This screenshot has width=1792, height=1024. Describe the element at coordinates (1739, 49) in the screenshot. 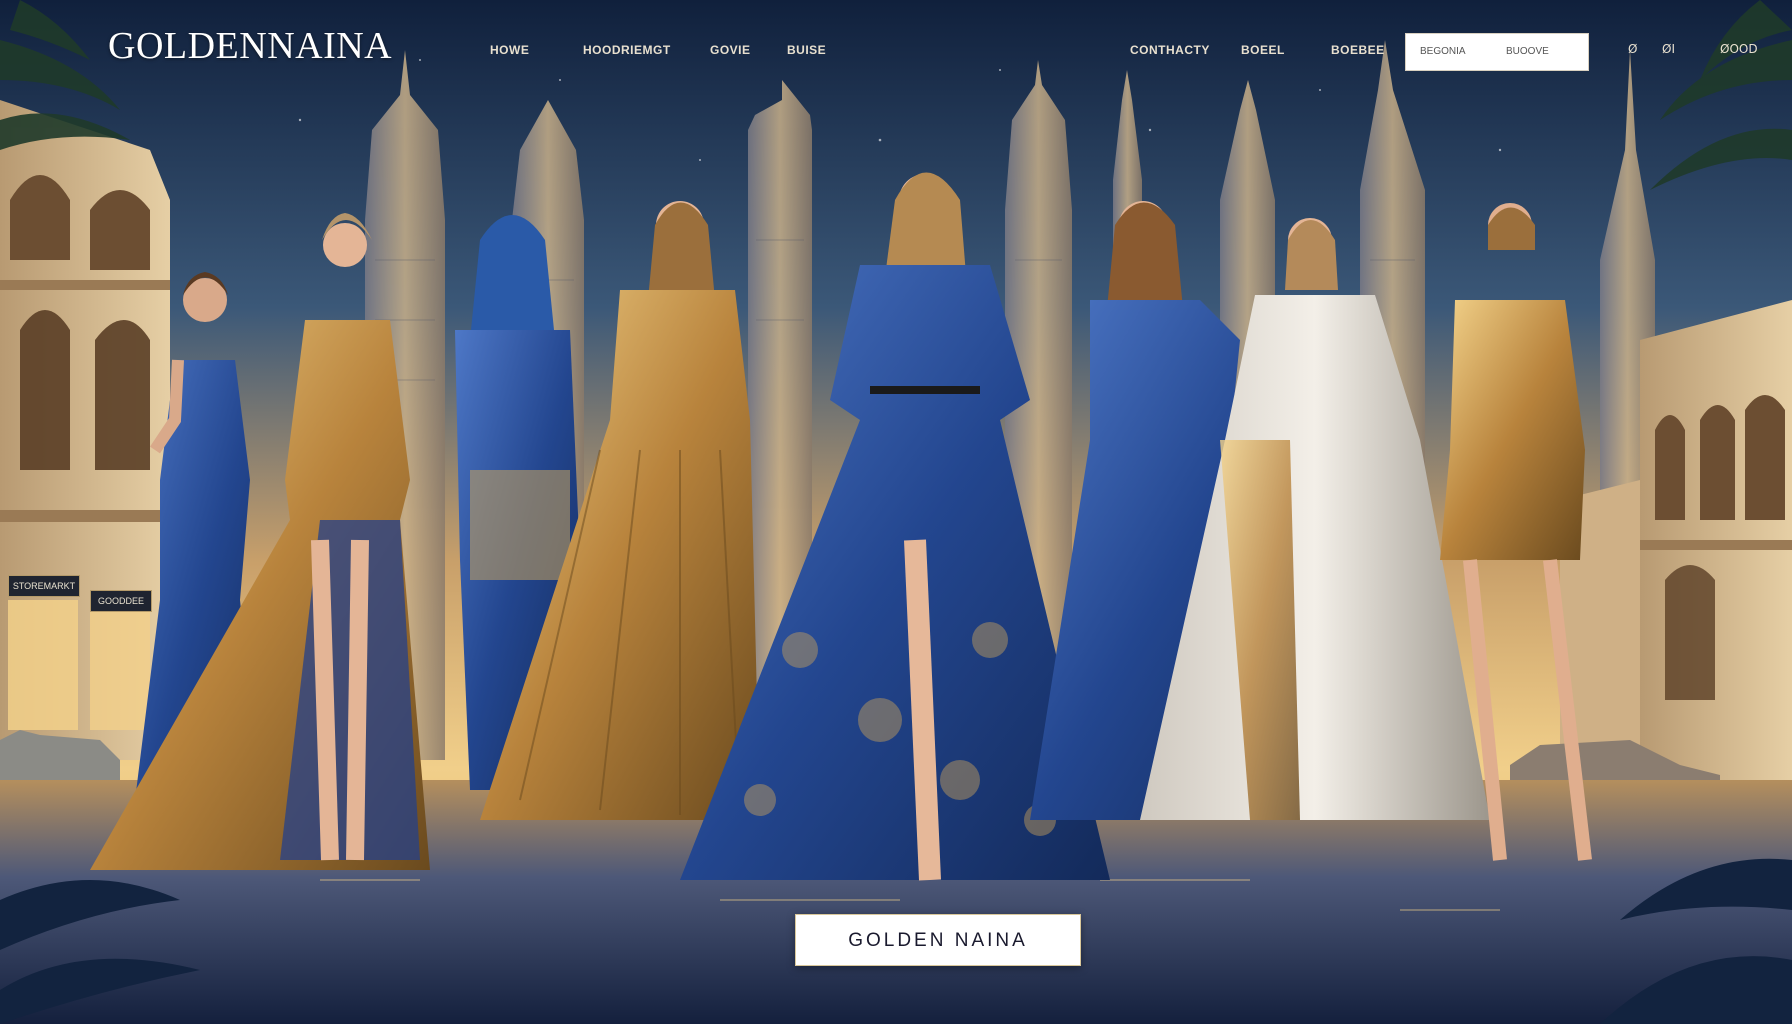

I see `cart-icon: ØOOD` at that location.